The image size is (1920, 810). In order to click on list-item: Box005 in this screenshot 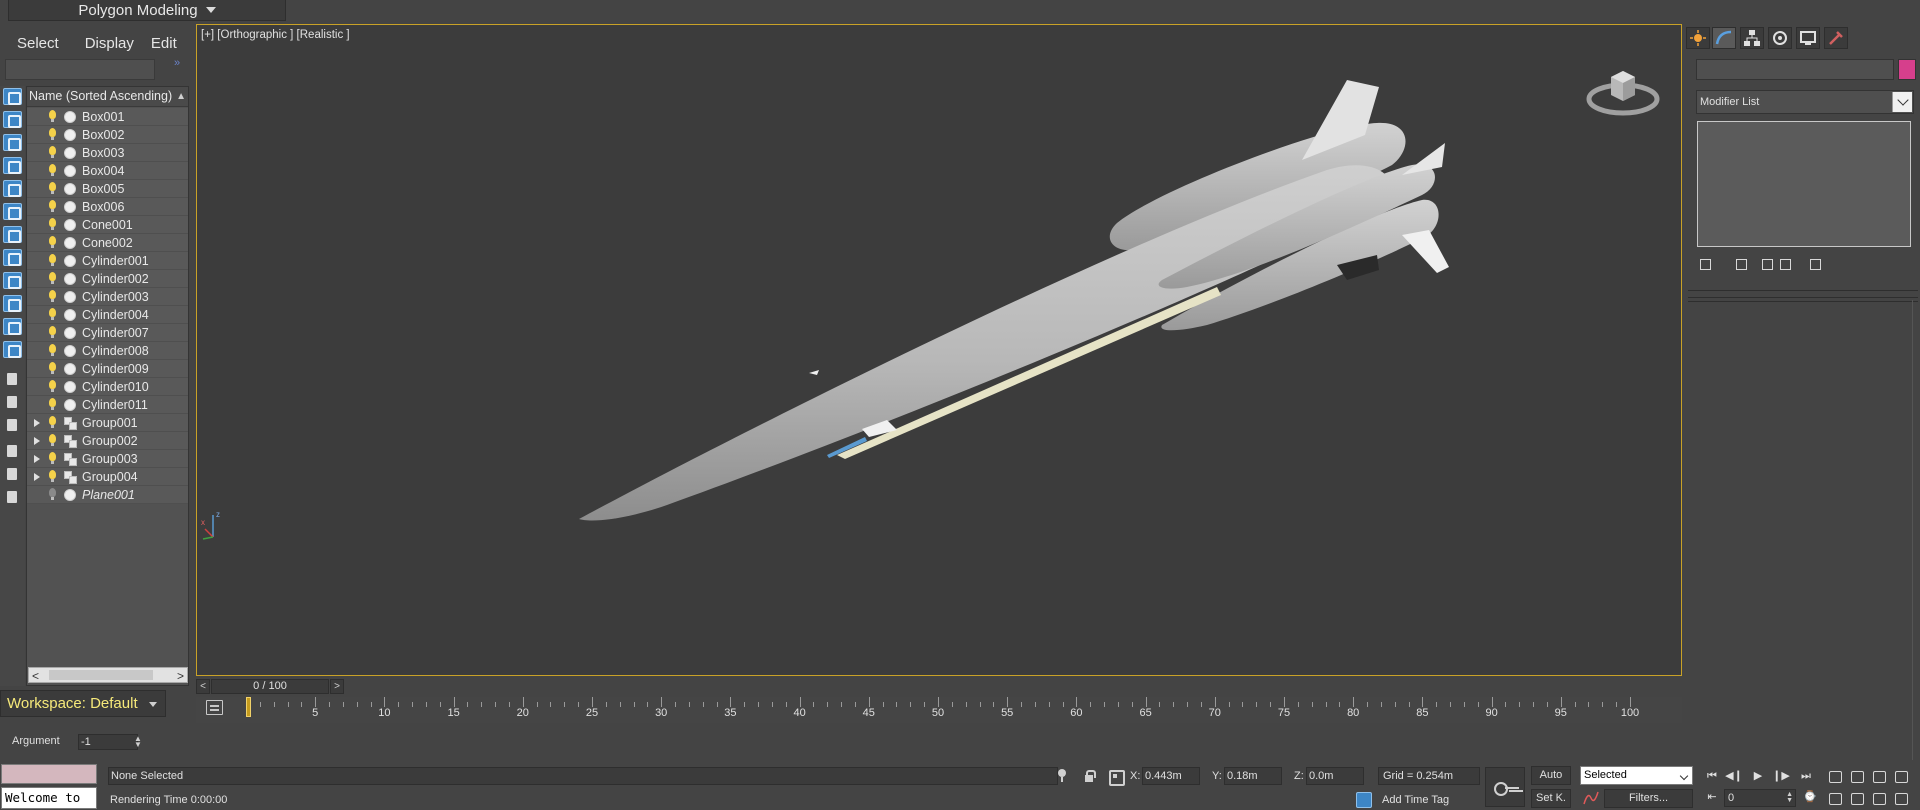, I will do `click(107, 189)`.